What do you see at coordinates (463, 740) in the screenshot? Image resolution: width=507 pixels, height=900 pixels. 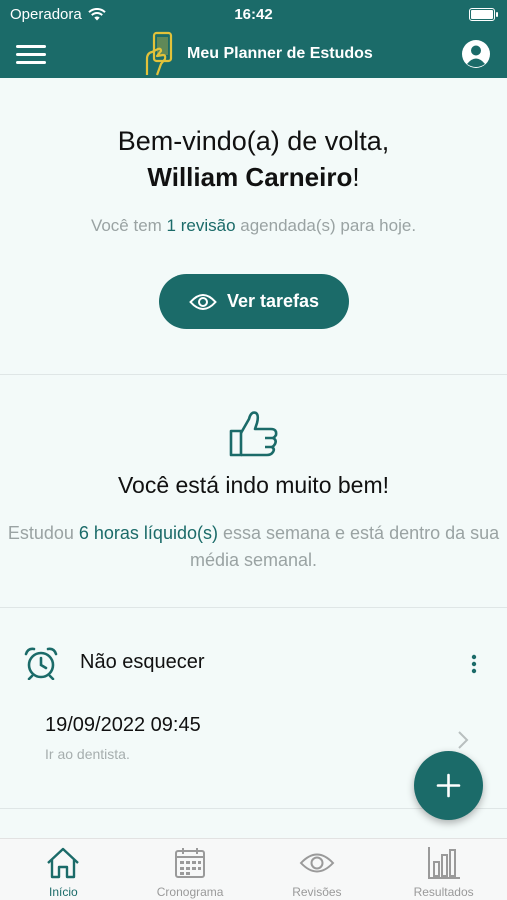 I see `chevron-right-icon` at bounding box center [463, 740].